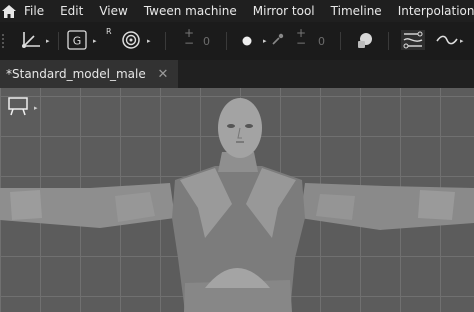 The image size is (474, 312). What do you see at coordinates (462, 41) in the screenshot?
I see `curve-dropdown-icon: ▸` at bounding box center [462, 41].